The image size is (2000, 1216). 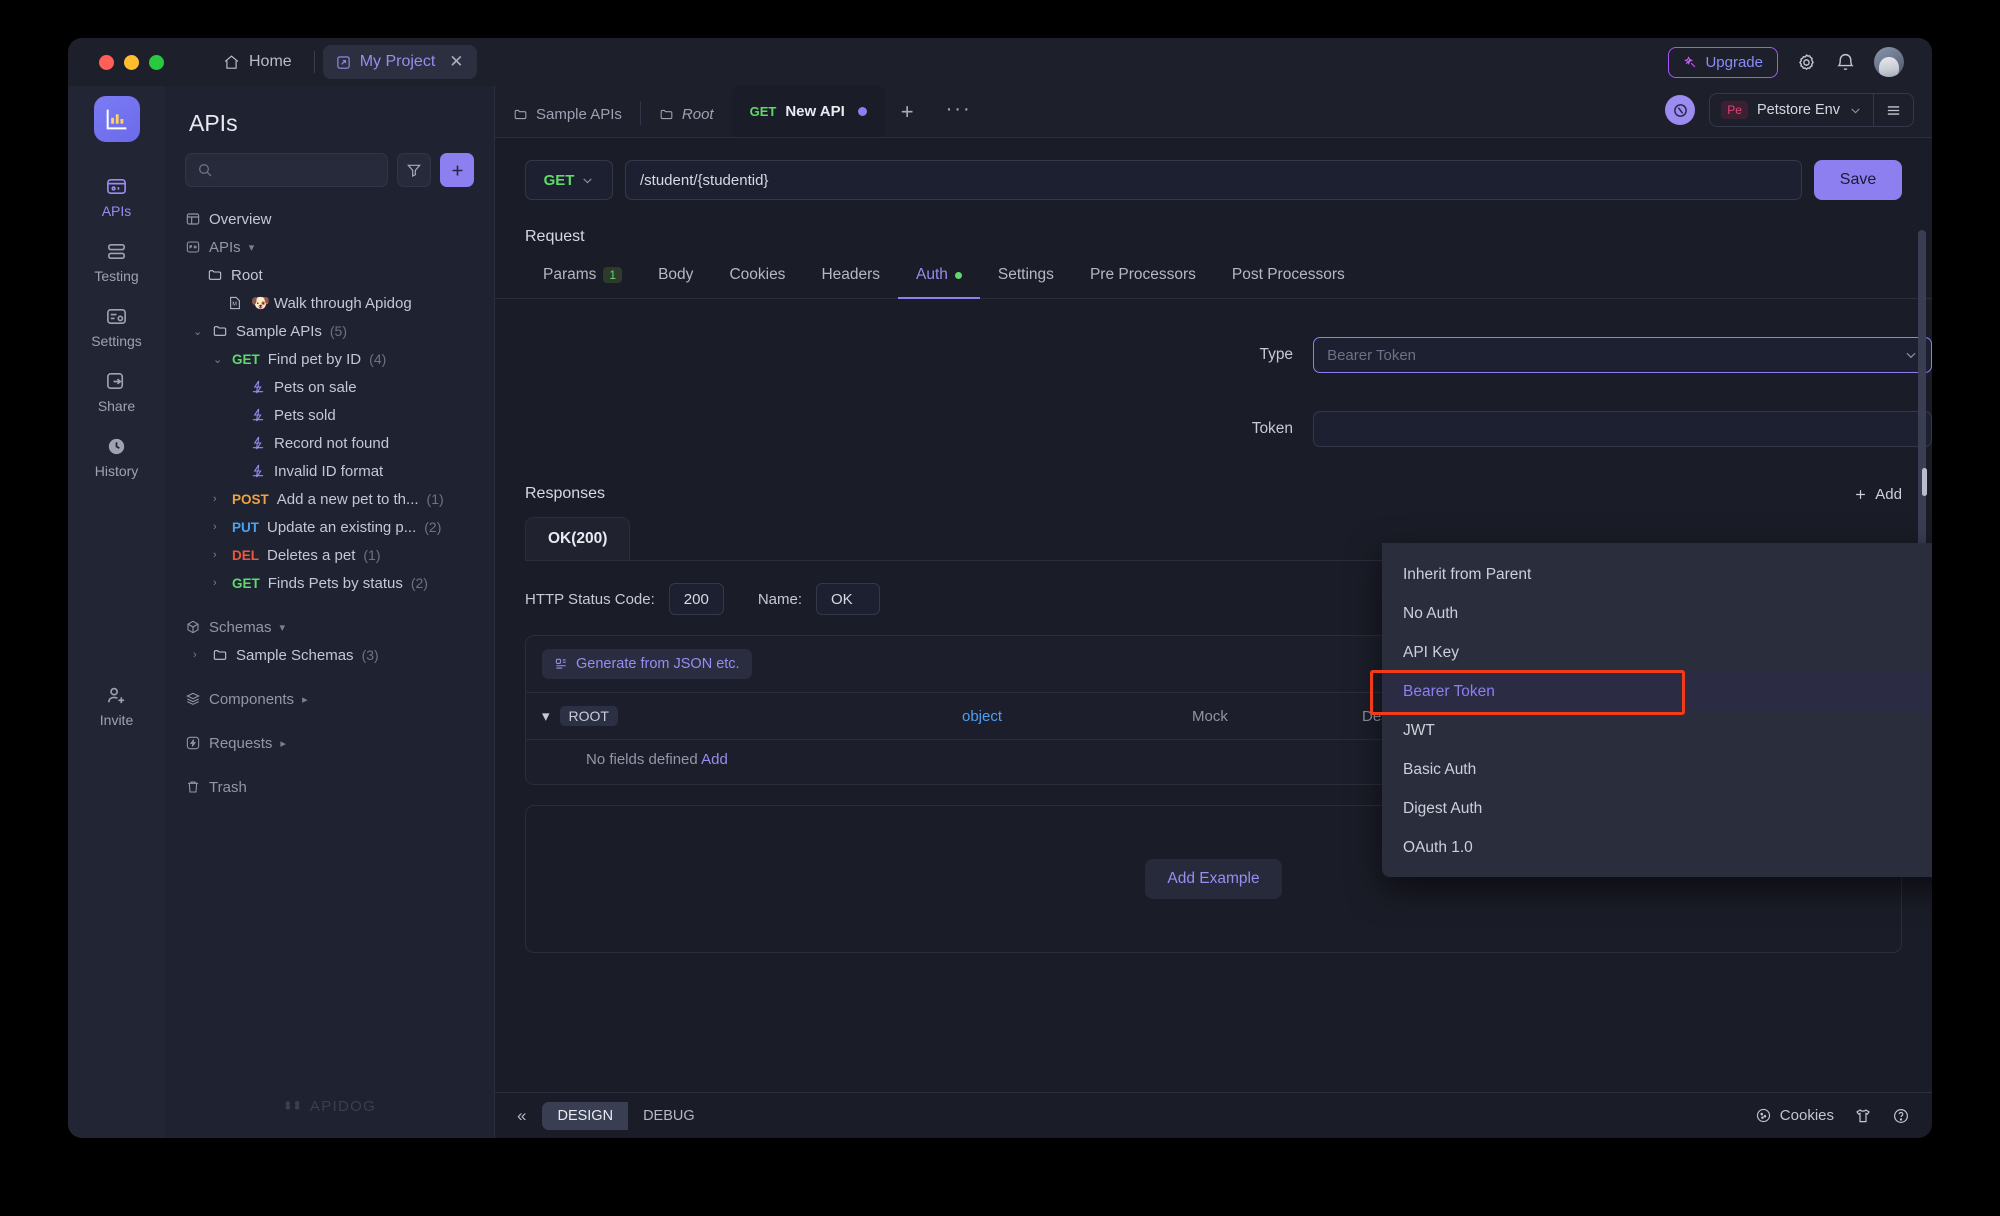 What do you see at coordinates (1657, 691) in the screenshot?
I see `dropdown-option-bearer-token: Bearer Token` at bounding box center [1657, 691].